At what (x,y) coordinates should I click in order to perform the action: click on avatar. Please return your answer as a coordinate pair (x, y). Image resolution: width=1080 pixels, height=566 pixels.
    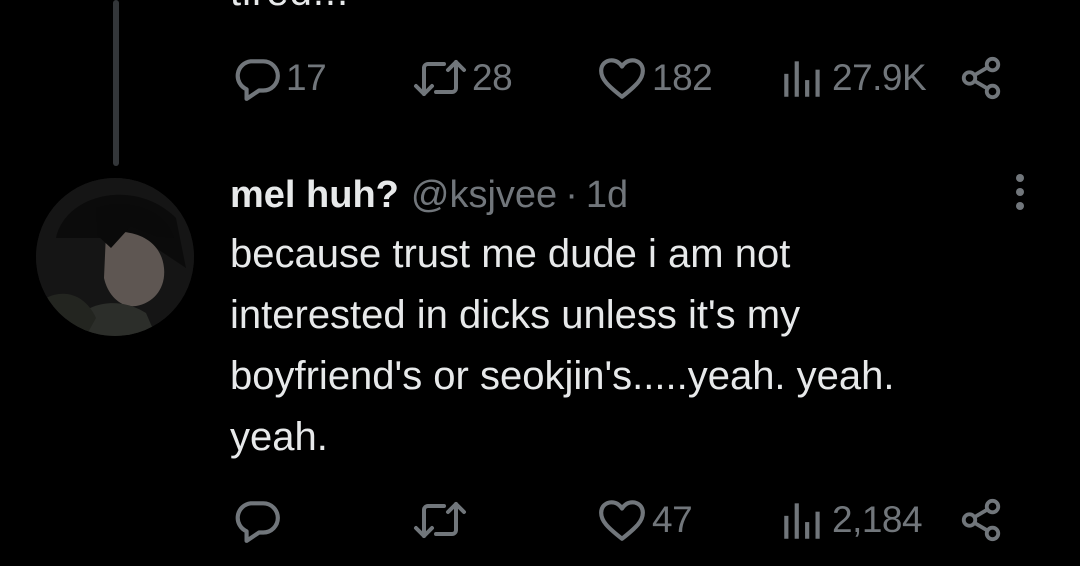
    Looking at the image, I should click on (115, 257).